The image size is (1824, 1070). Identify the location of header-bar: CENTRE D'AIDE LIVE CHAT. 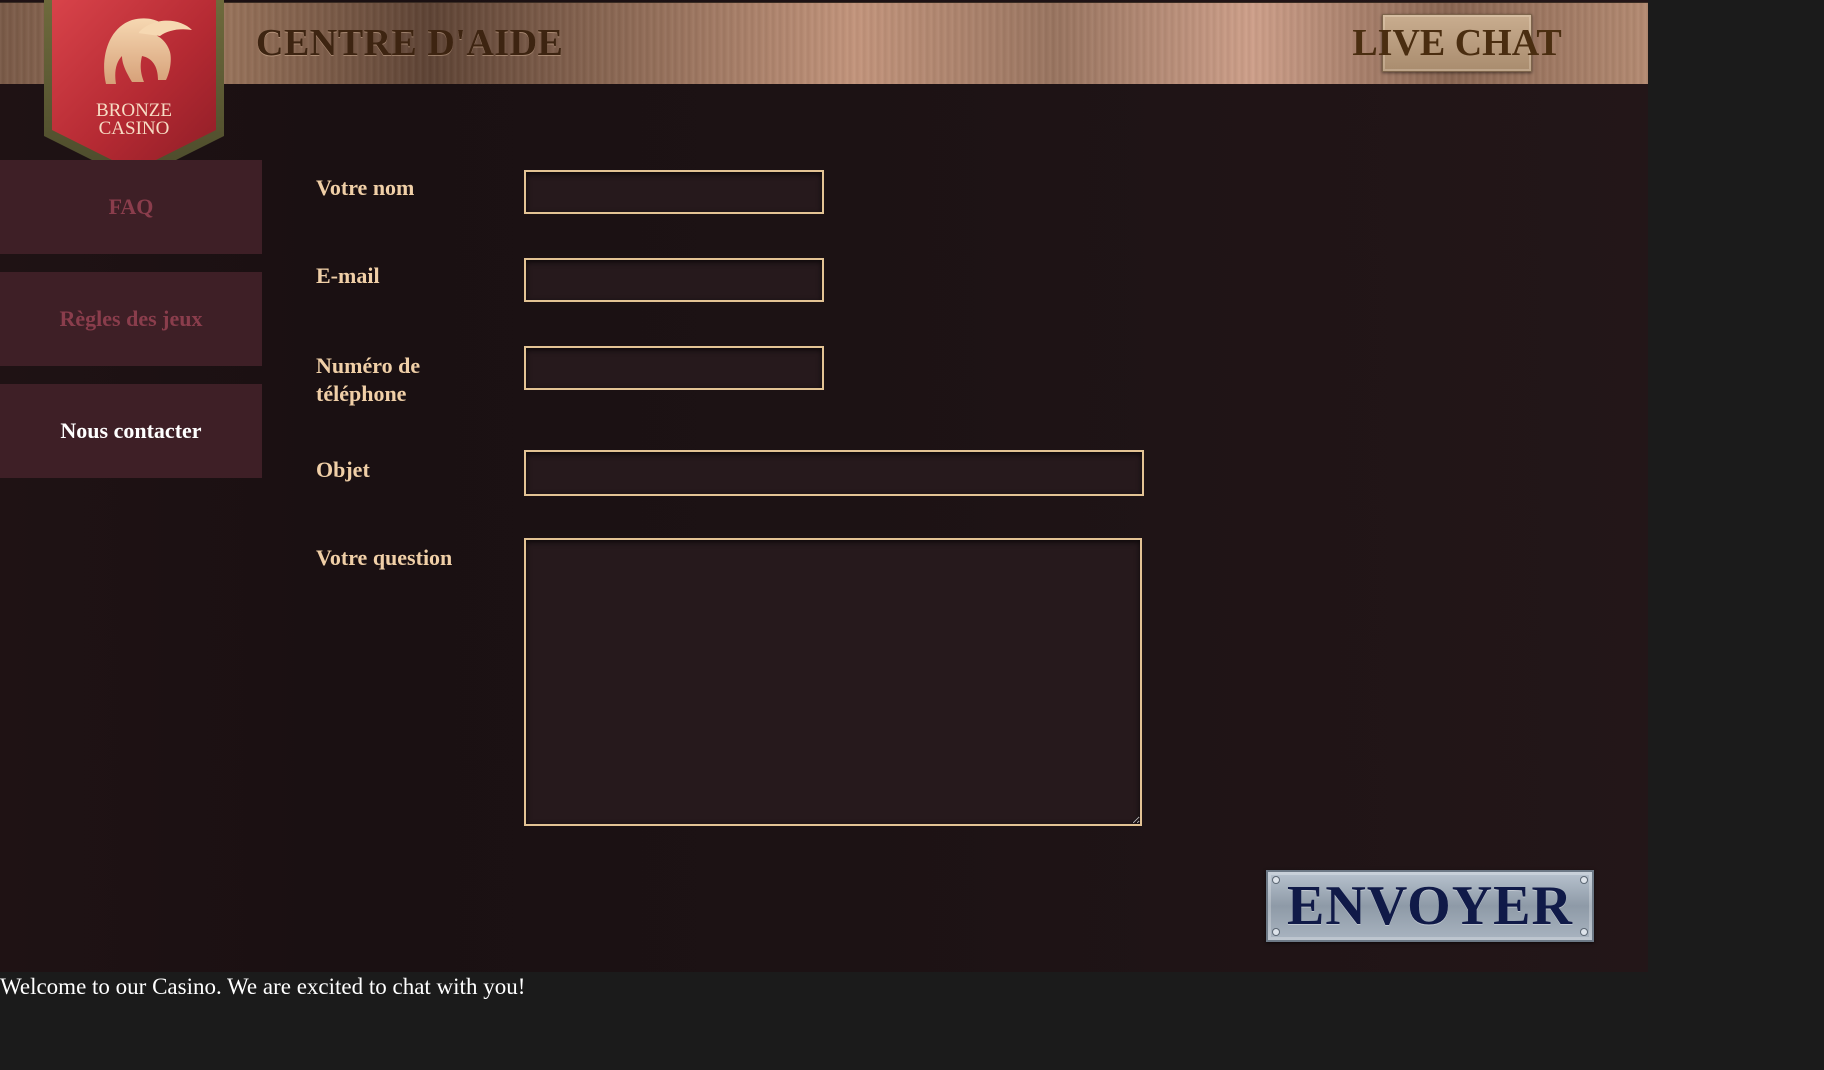
(824, 43).